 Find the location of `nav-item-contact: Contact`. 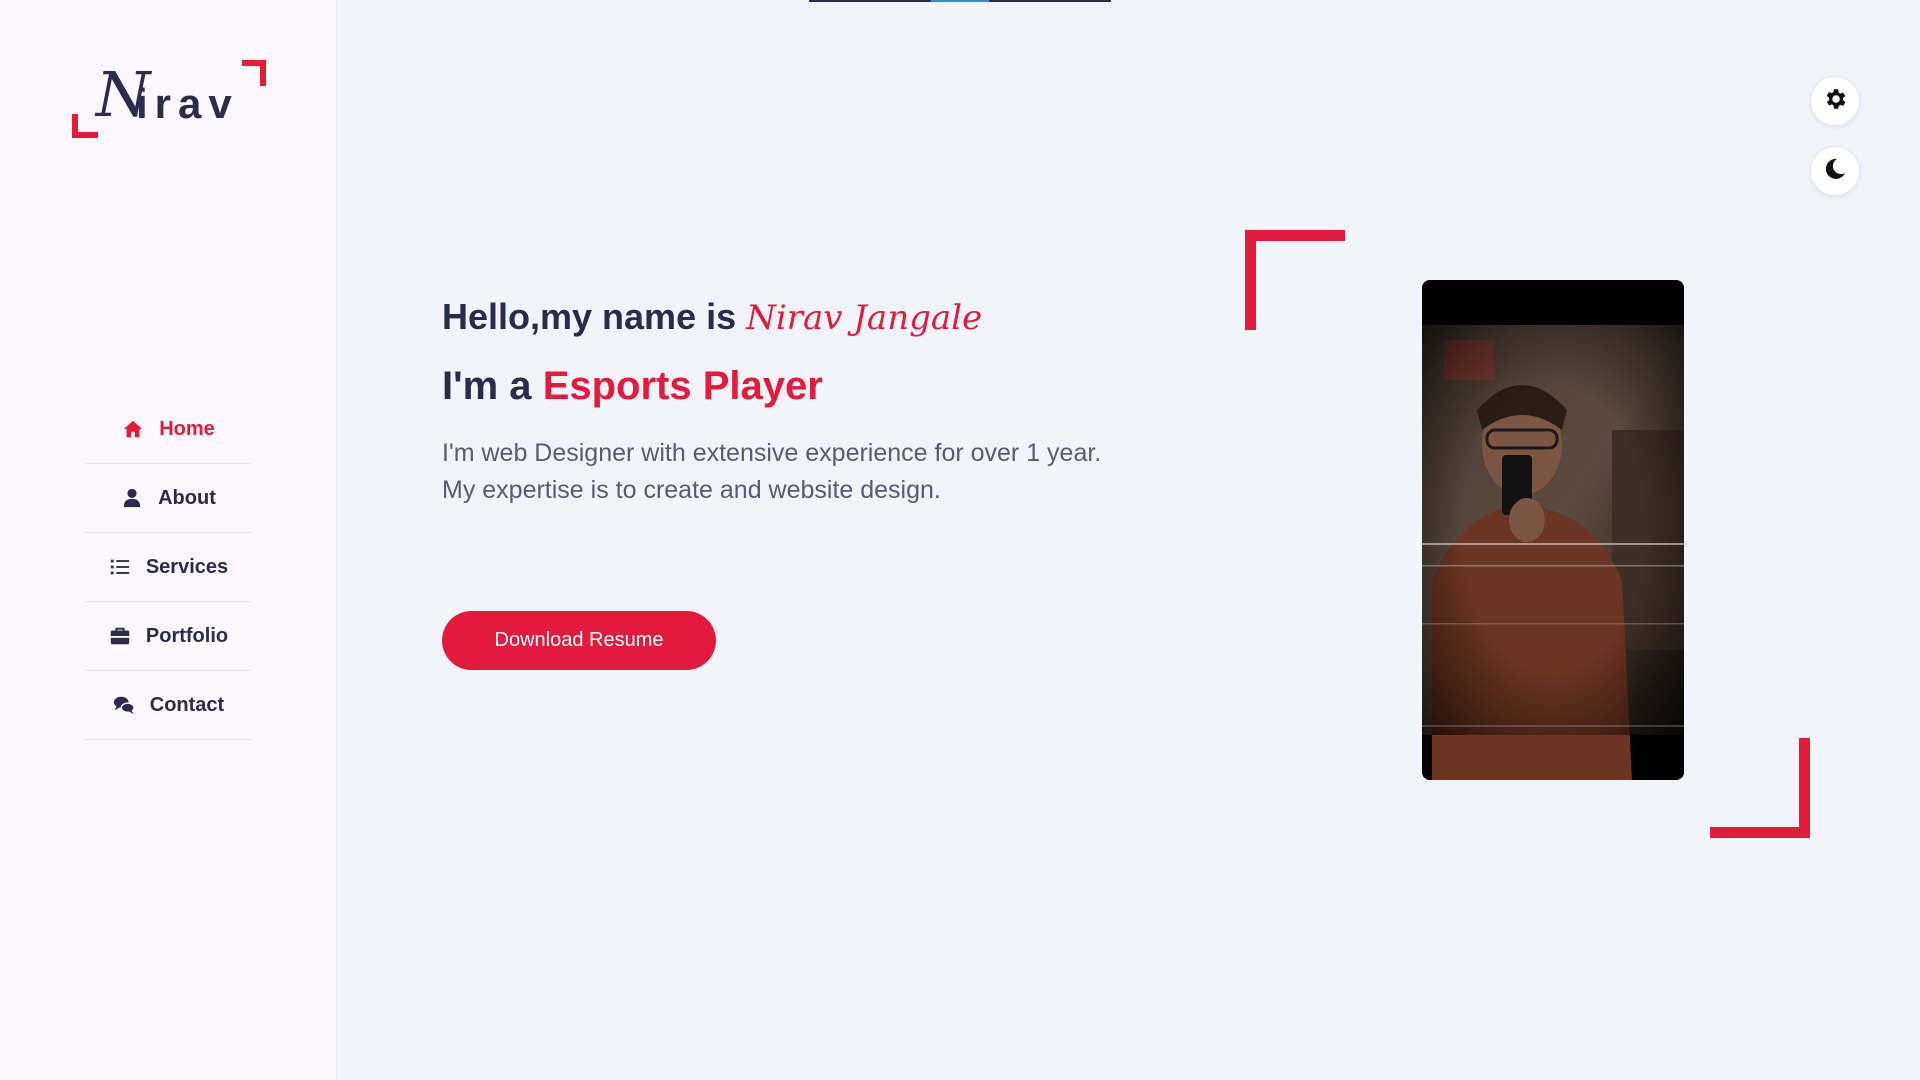

nav-item-contact: Contact is located at coordinates (168, 705).